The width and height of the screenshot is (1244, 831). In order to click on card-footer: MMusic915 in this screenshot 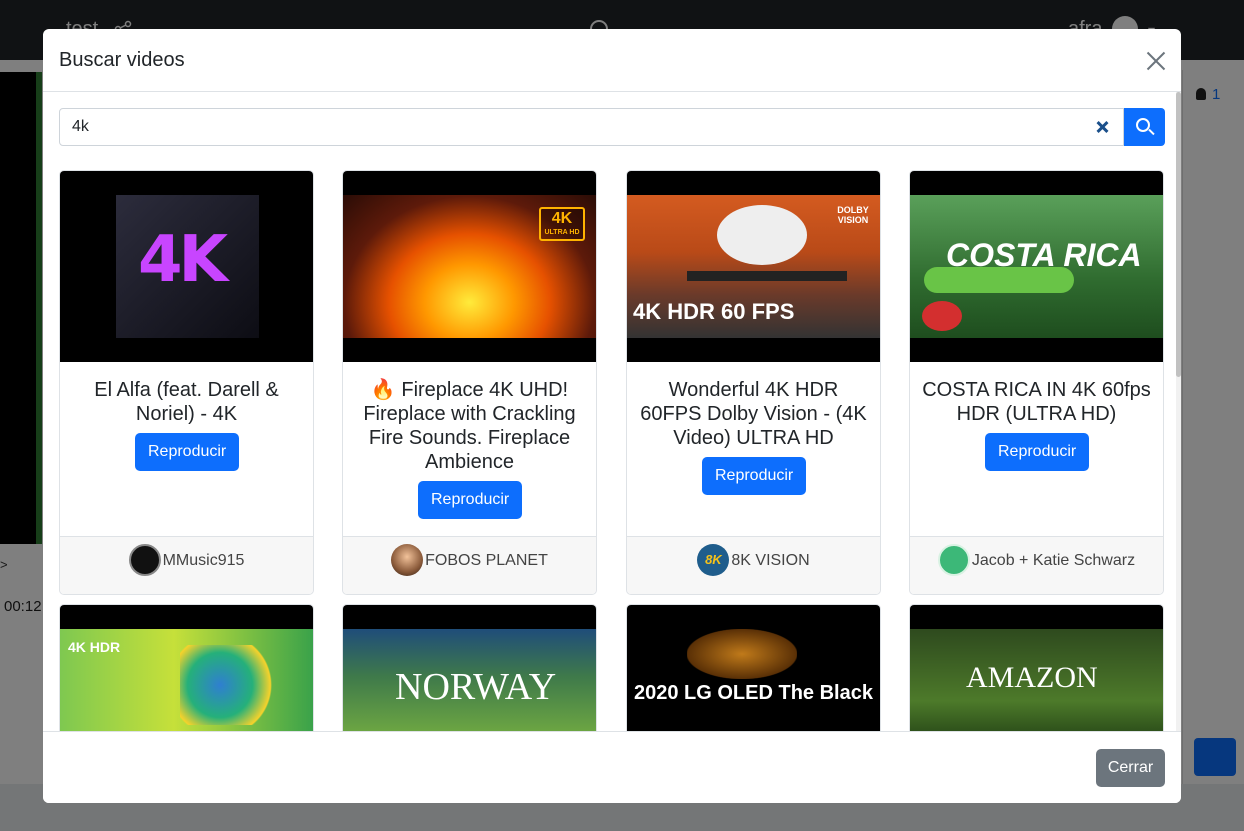, I will do `click(186, 565)`.